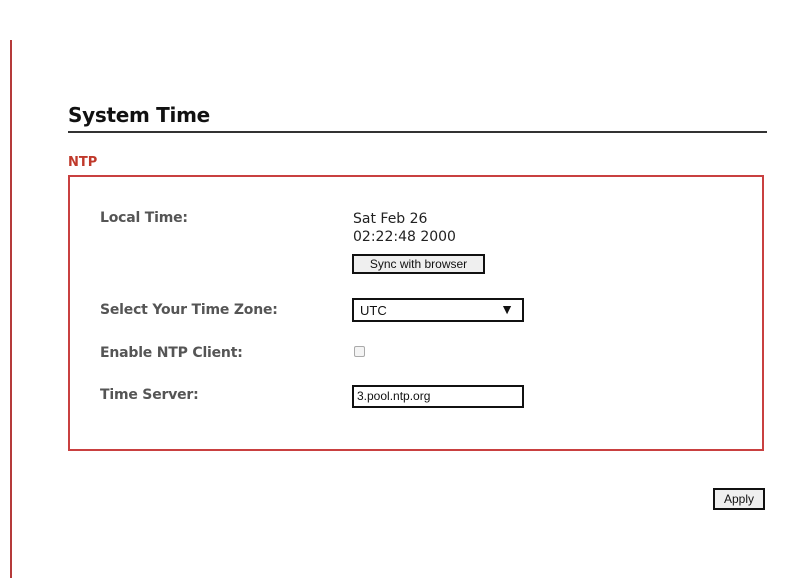  What do you see at coordinates (144, 218) in the screenshot?
I see `local-time-label: Local Time:` at bounding box center [144, 218].